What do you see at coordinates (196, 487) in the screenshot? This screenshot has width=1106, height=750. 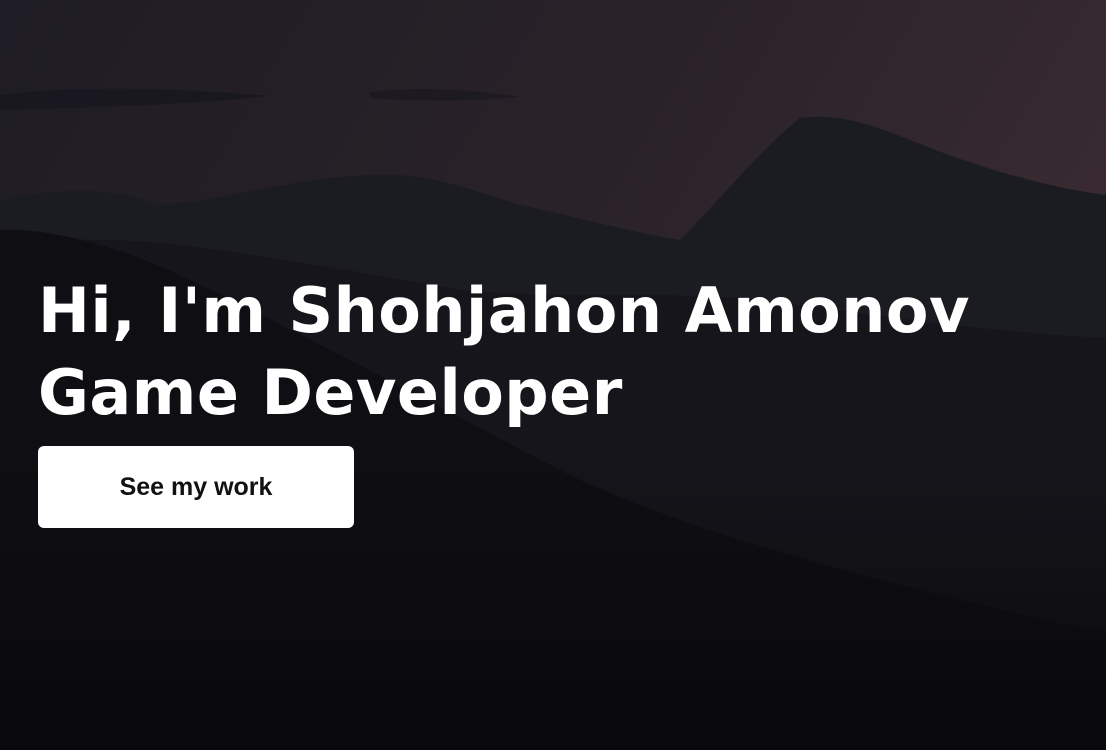 I see `see-my-work-button: See my work` at bounding box center [196, 487].